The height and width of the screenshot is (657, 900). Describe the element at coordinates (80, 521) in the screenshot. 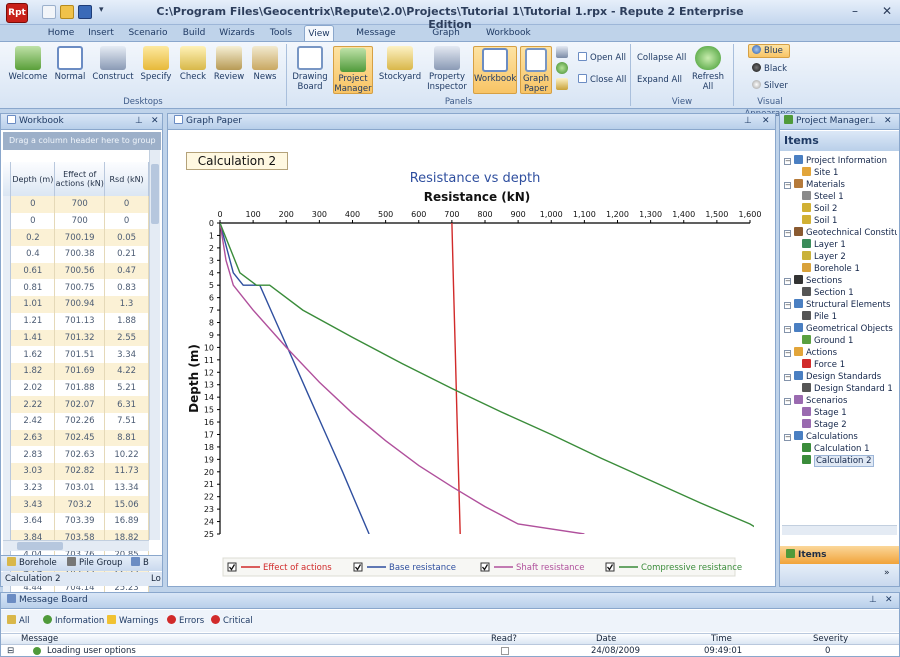

I see `cell-effect-of-actions: 703.39` at that location.